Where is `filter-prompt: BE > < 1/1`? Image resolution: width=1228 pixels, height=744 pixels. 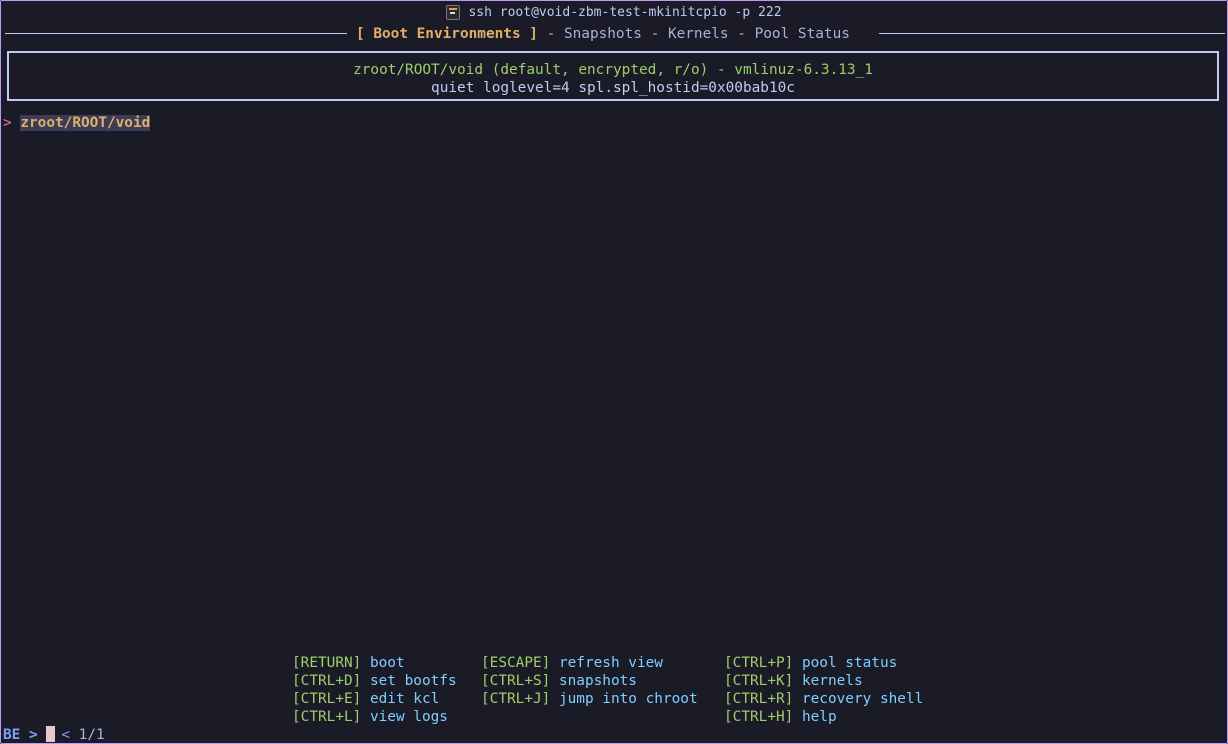
filter-prompt: BE > < 1/1 is located at coordinates (54, 735).